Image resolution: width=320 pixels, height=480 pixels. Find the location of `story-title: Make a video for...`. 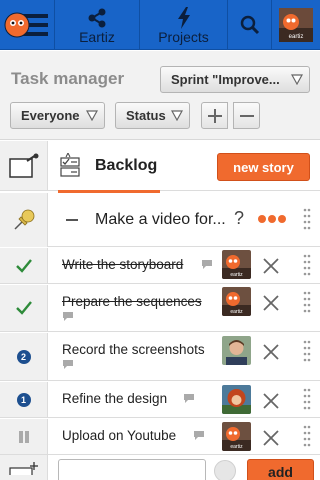

story-title: Make a video for... is located at coordinates (160, 220).